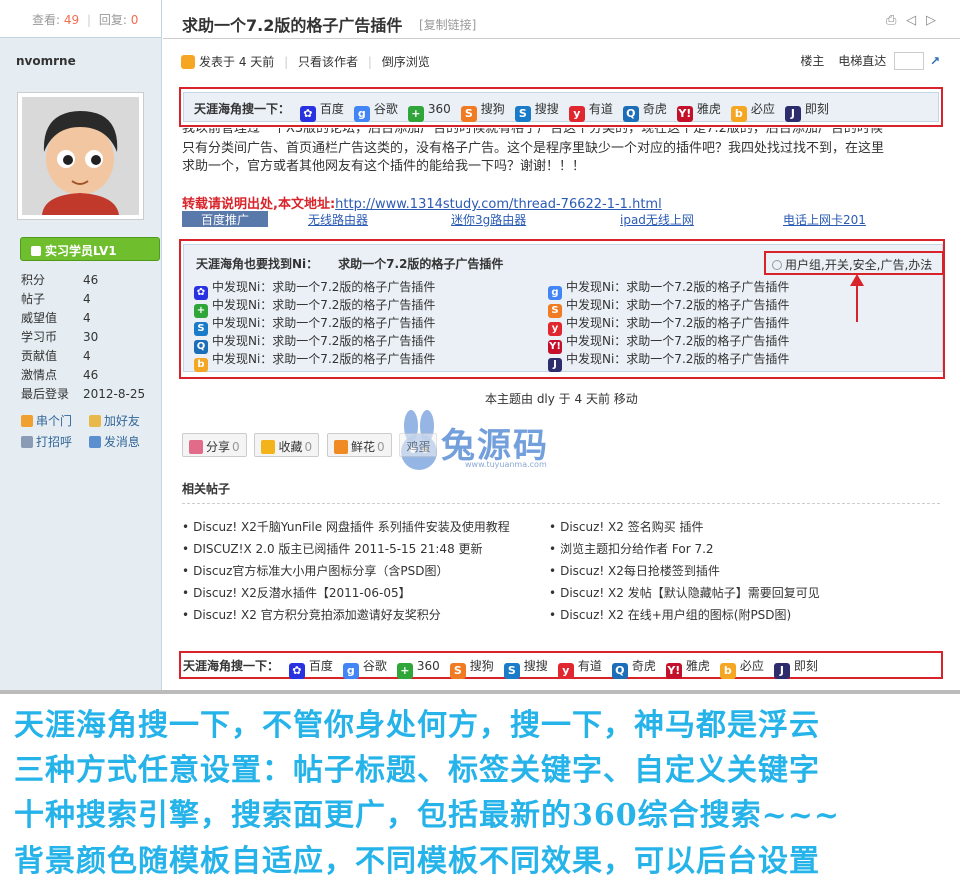 The height and width of the screenshot is (880, 960). I want to click on found-link: g 中发现Ni：求助一个7.2版的格子广告插件, so click(668, 289).